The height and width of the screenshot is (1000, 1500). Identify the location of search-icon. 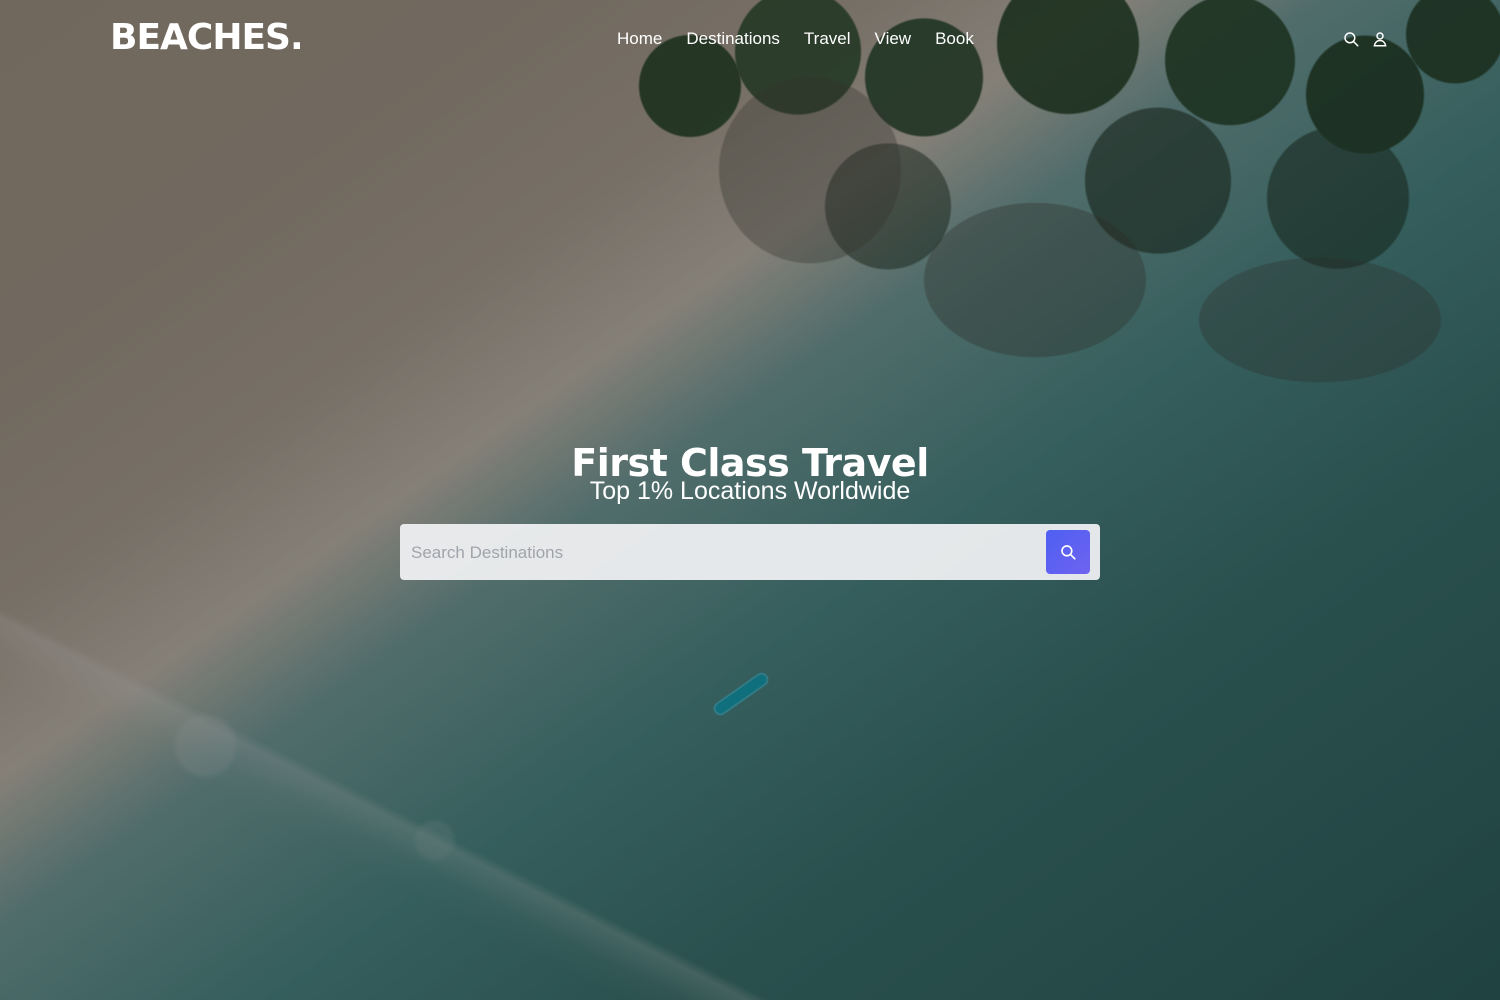
(1068, 552).